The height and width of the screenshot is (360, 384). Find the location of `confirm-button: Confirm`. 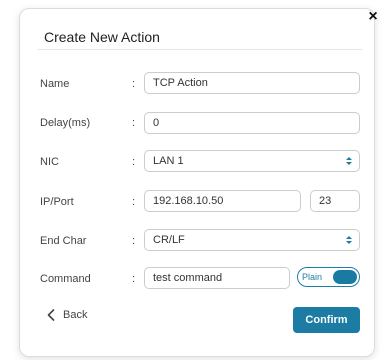

confirm-button: Confirm is located at coordinates (326, 320).